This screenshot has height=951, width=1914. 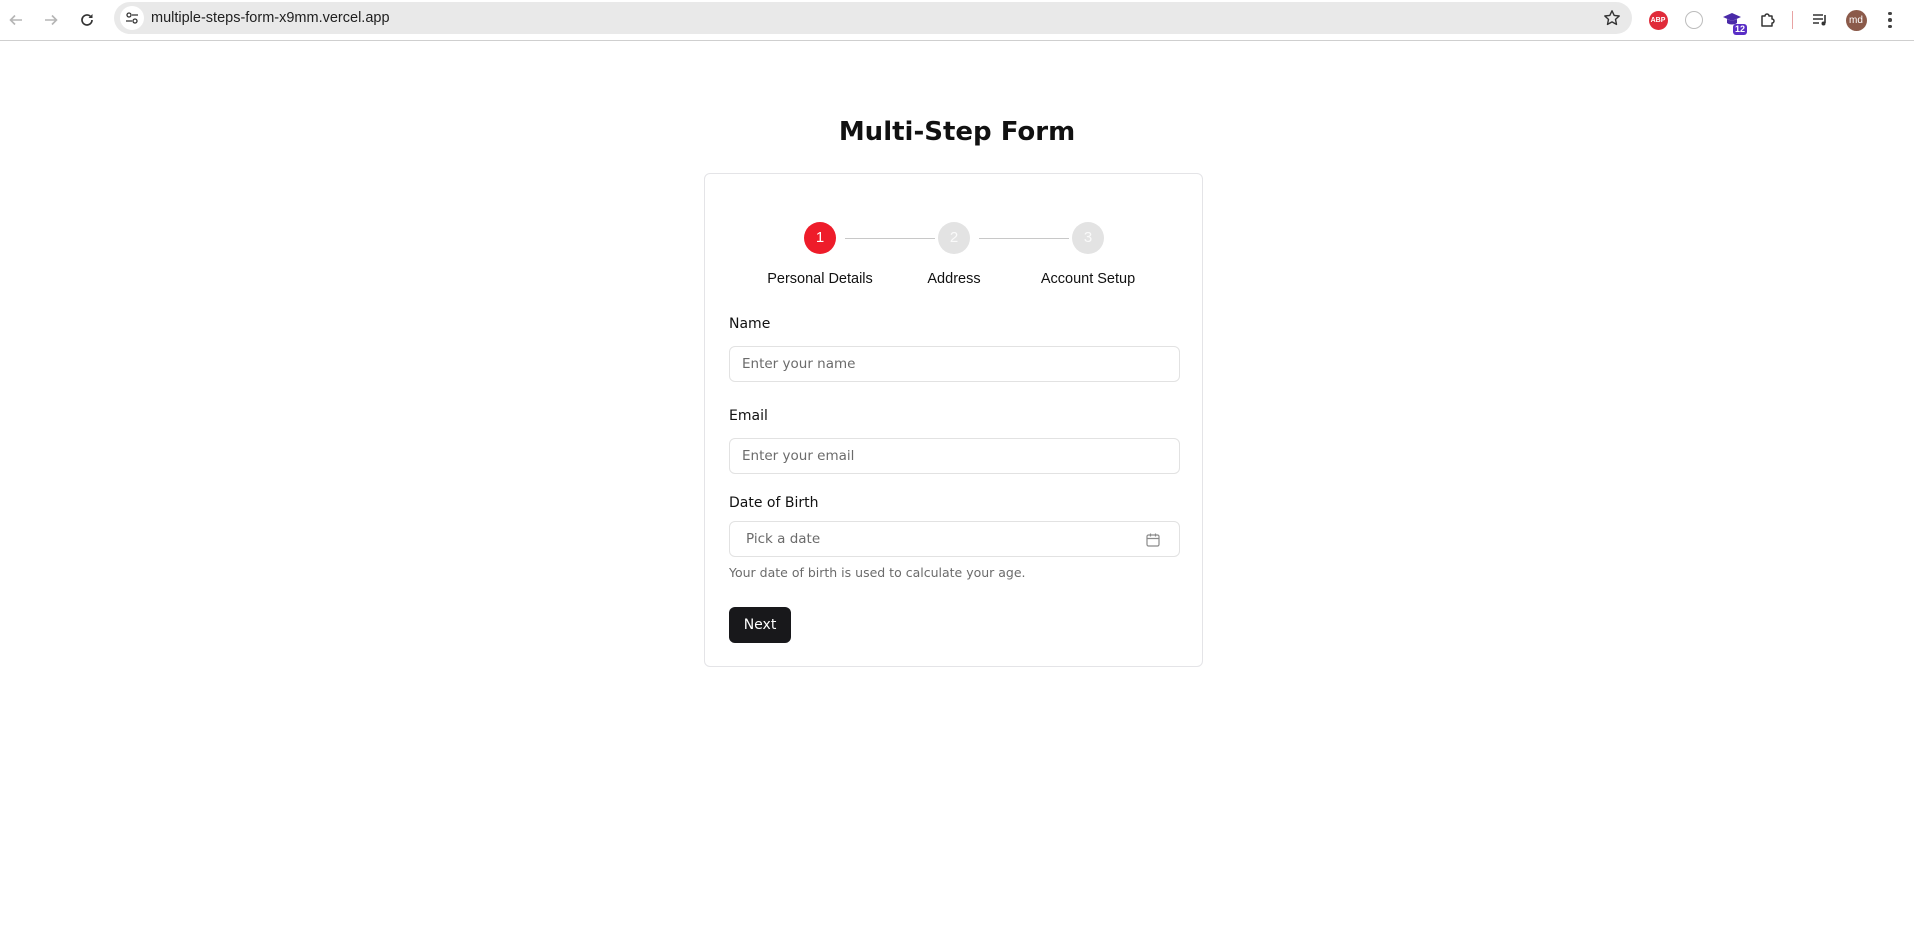 What do you see at coordinates (1890, 20) in the screenshot?
I see `browser-menu-icon` at bounding box center [1890, 20].